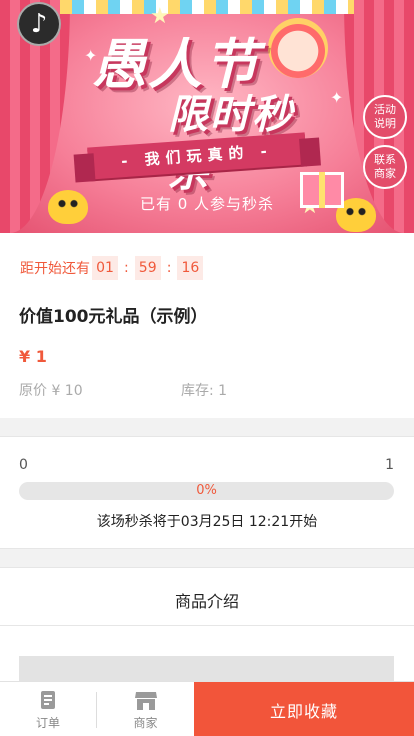 This screenshot has height=736, width=414. Describe the element at coordinates (337, 97) in the screenshot. I see `sparkle-icon: ✦` at that location.